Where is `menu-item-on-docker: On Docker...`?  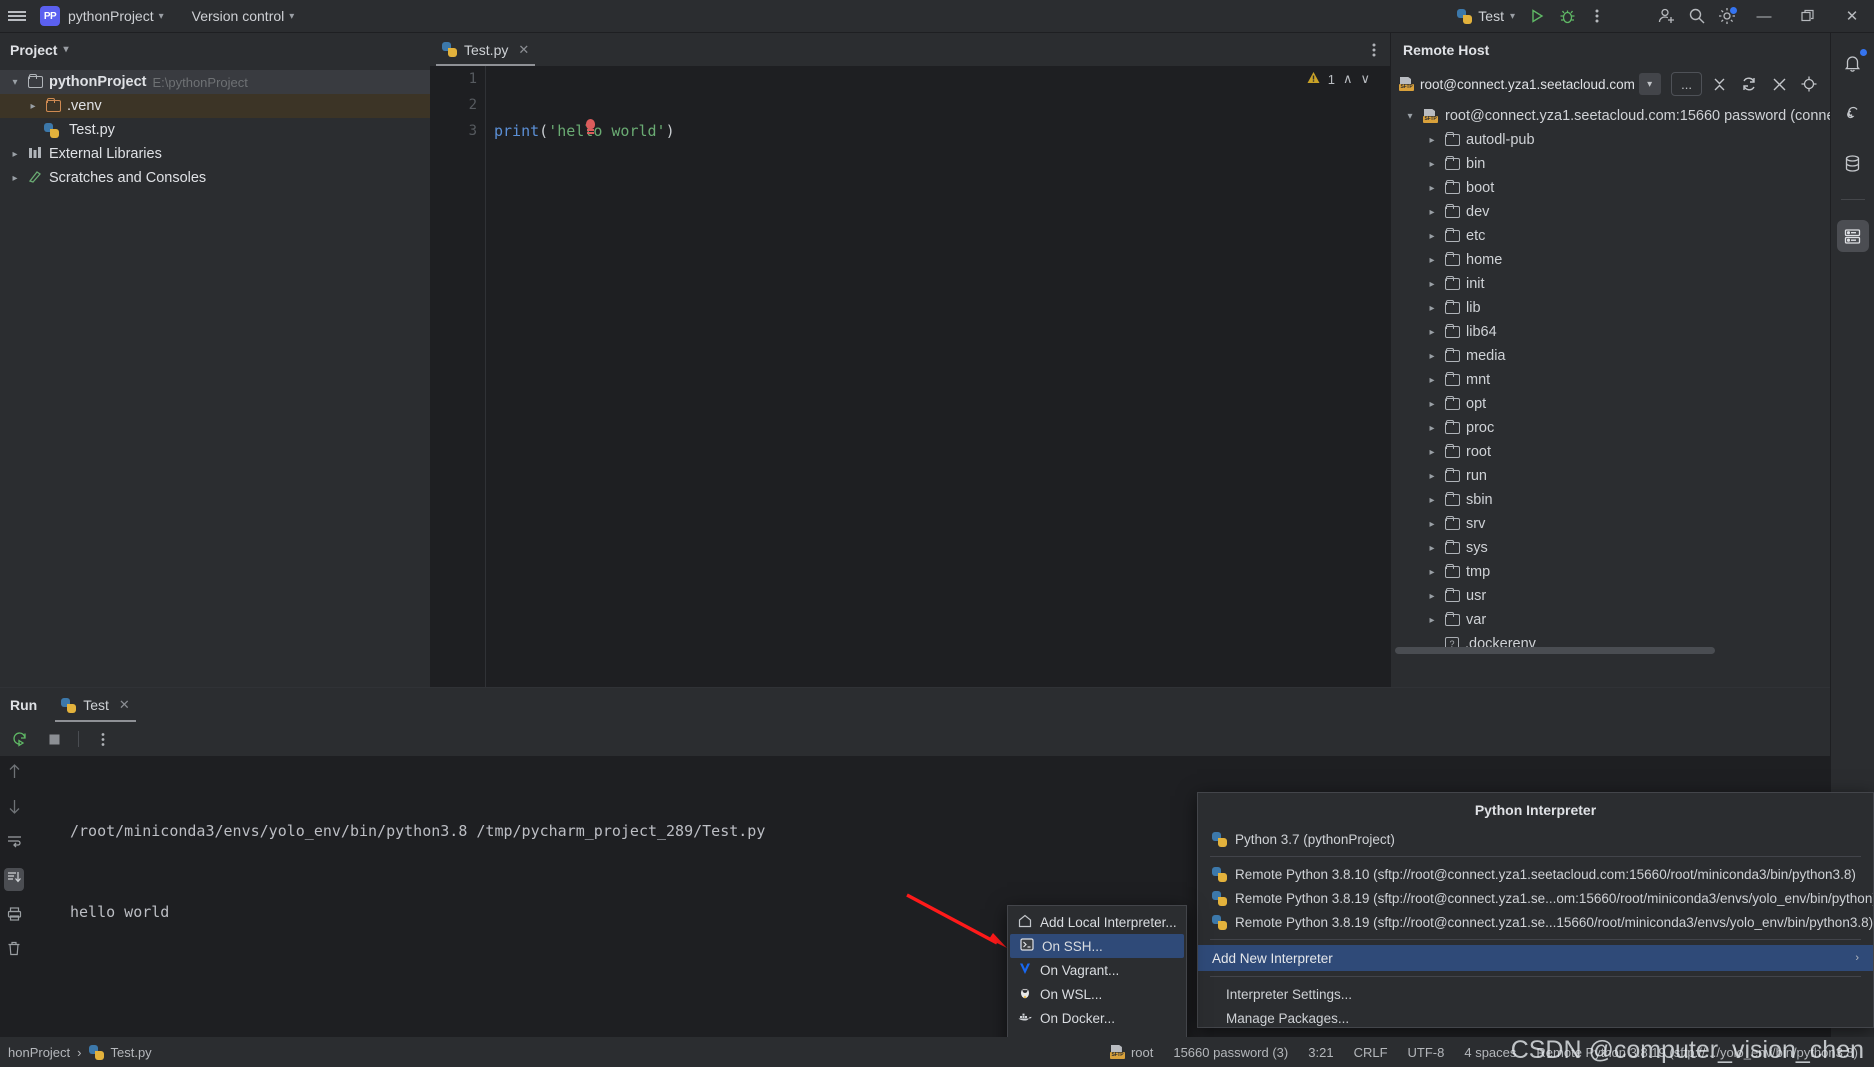 menu-item-on-docker: On Docker... is located at coordinates (1097, 1018).